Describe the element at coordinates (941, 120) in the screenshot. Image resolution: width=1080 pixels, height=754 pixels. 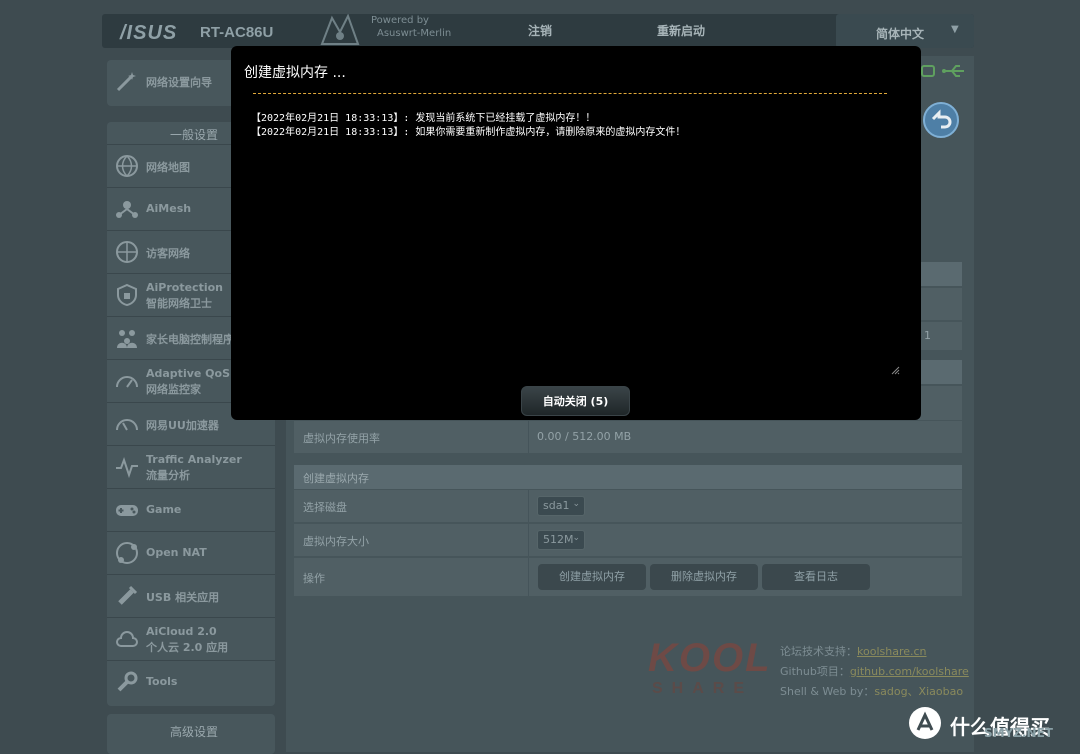
I see `back-arrow-icon` at that location.